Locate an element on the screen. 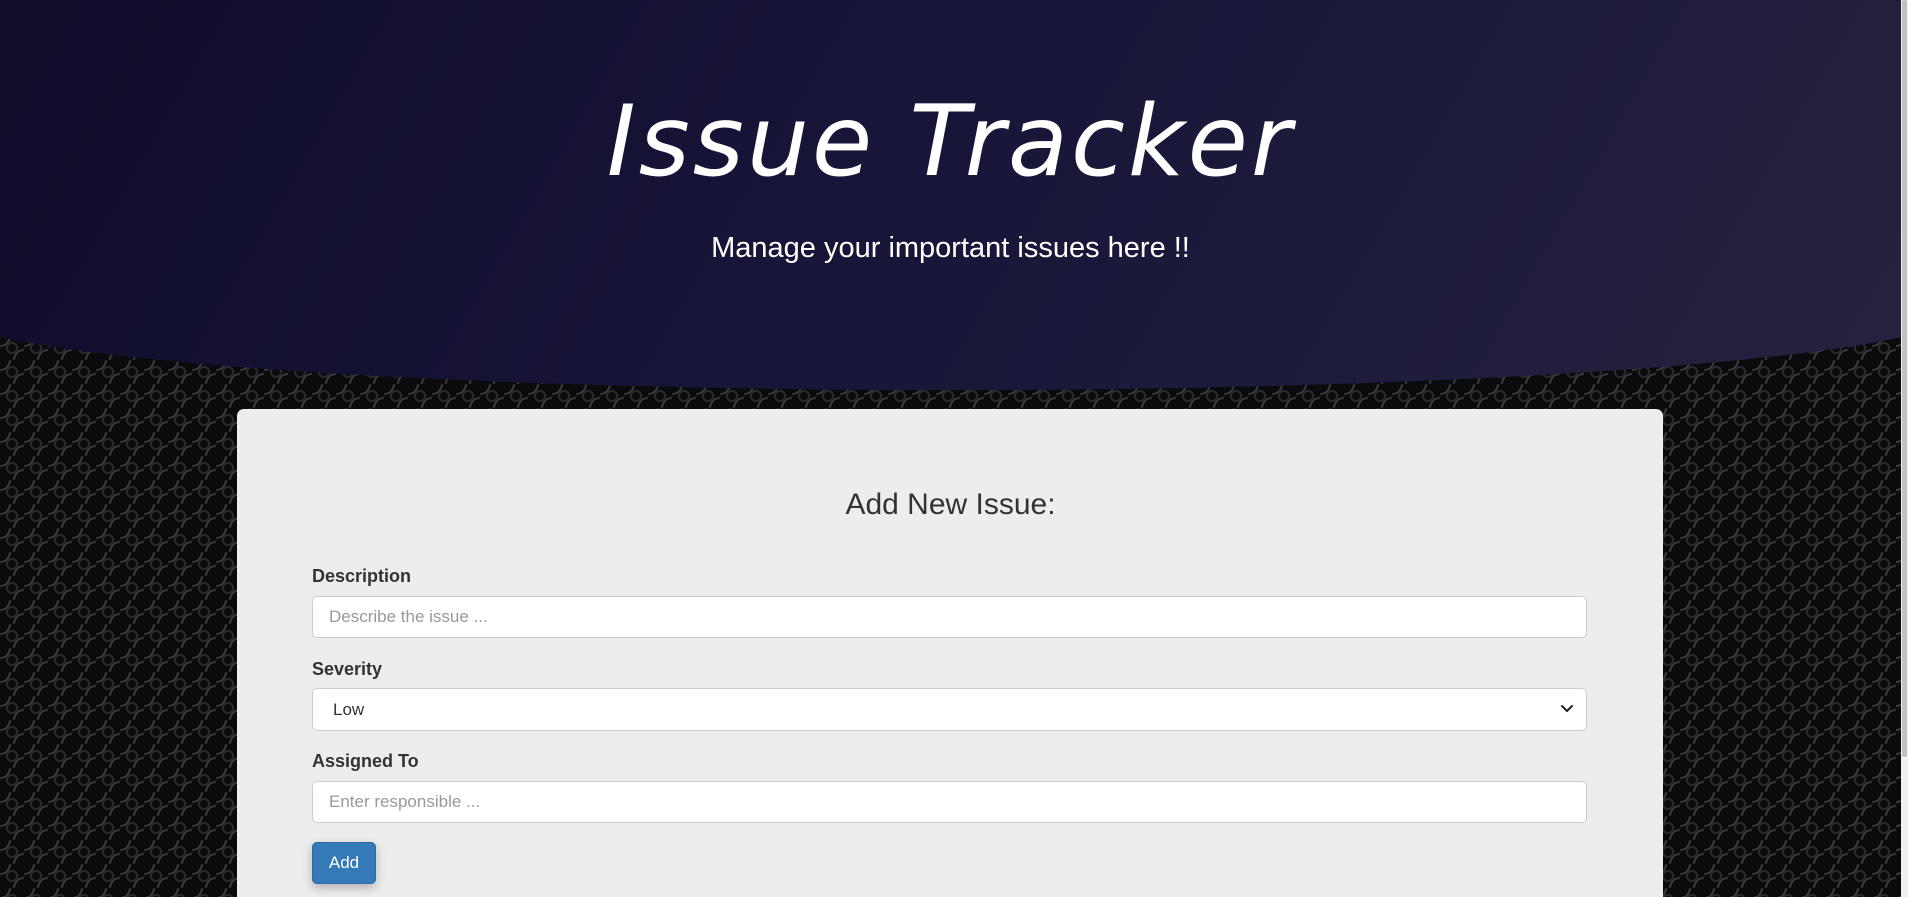 This screenshot has height=897, width=1908. assigned-to-label: Assigned To is located at coordinates (365, 761).